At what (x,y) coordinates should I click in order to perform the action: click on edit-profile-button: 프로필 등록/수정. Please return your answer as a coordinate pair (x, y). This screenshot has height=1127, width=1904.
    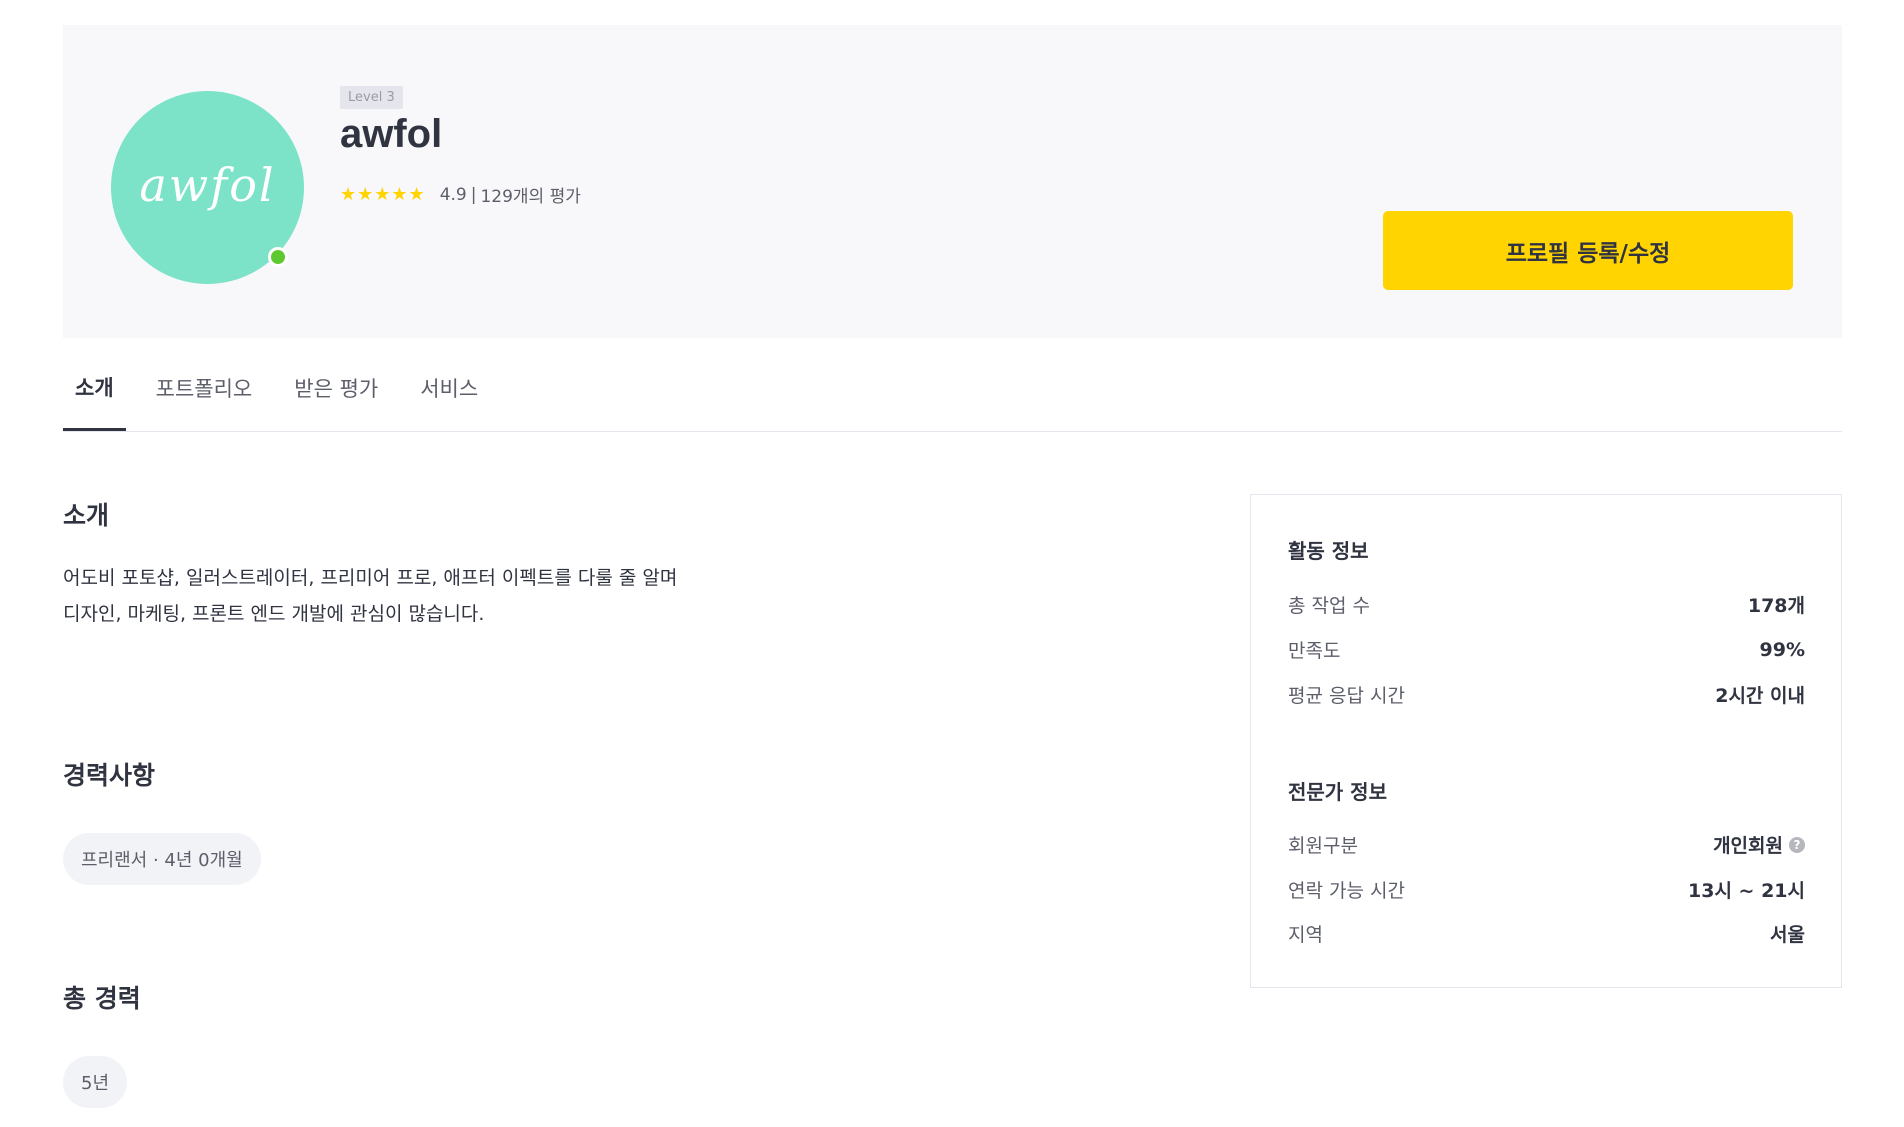
    Looking at the image, I should click on (1588, 250).